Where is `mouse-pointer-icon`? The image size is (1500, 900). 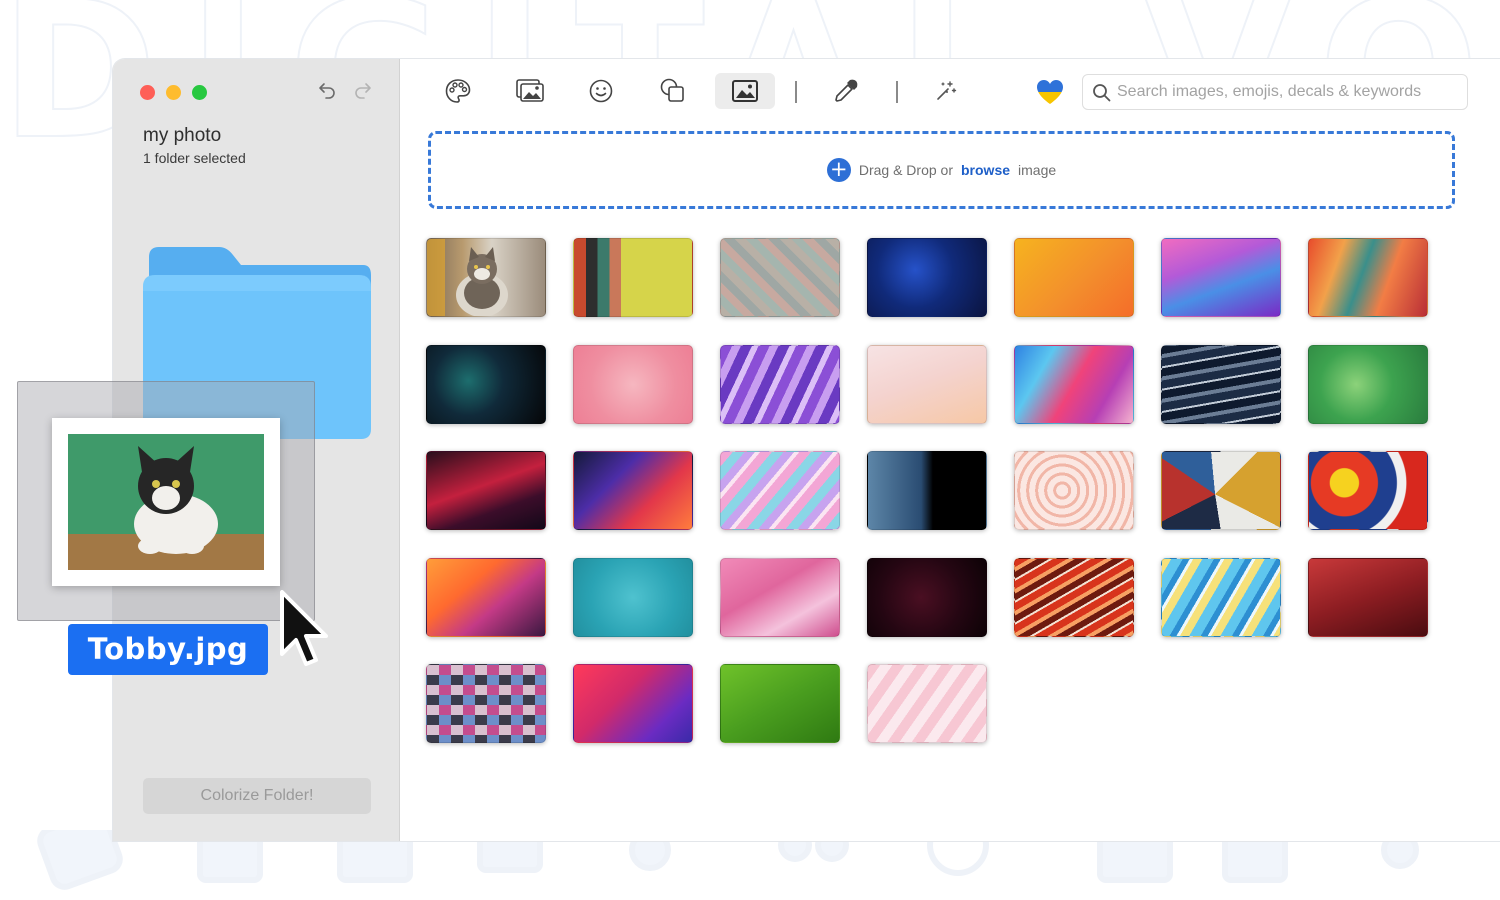
mouse-pointer-icon is located at coordinates (304, 628).